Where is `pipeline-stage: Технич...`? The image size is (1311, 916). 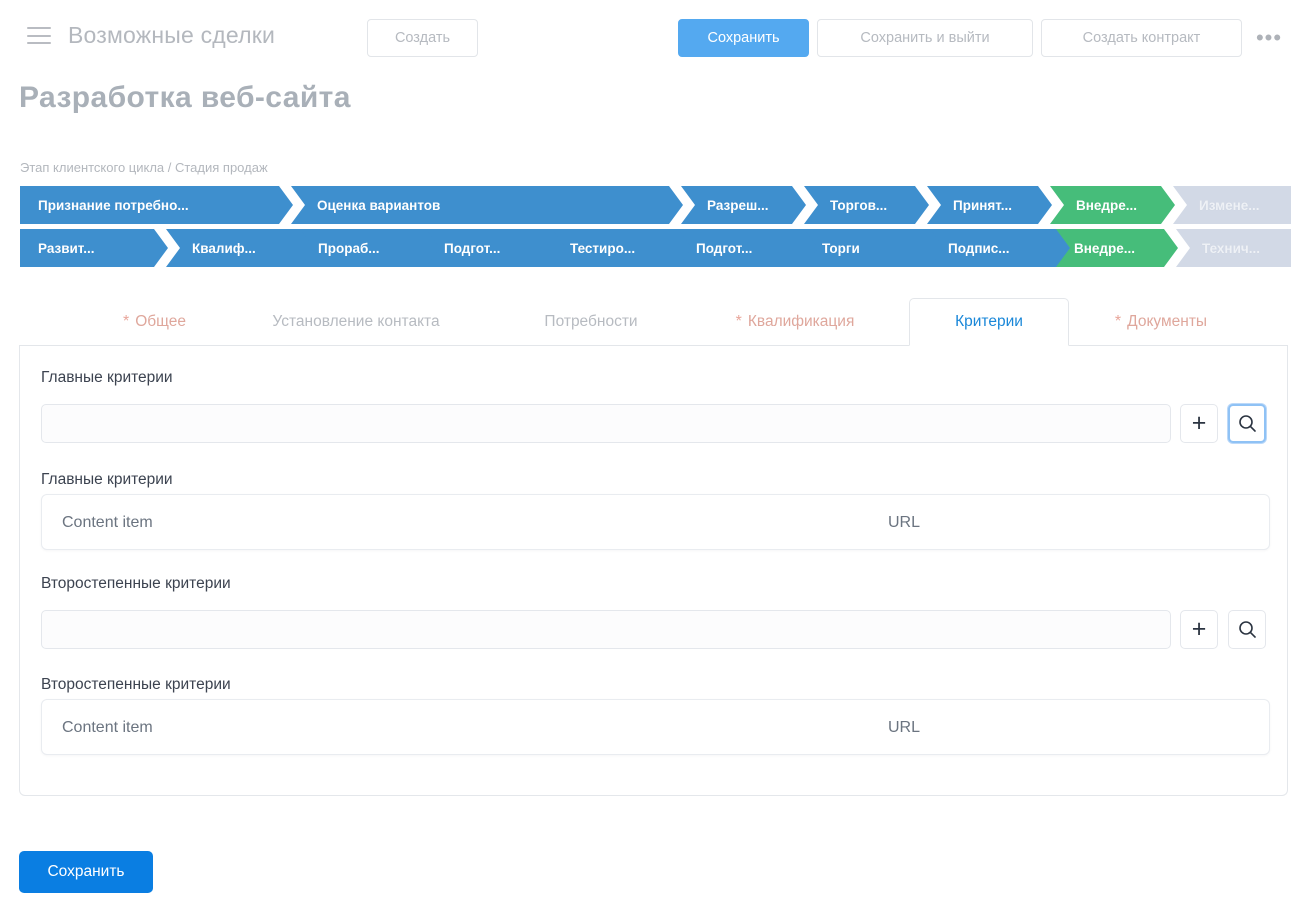
pipeline-stage: Технич... is located at coordinates (1233, 248).